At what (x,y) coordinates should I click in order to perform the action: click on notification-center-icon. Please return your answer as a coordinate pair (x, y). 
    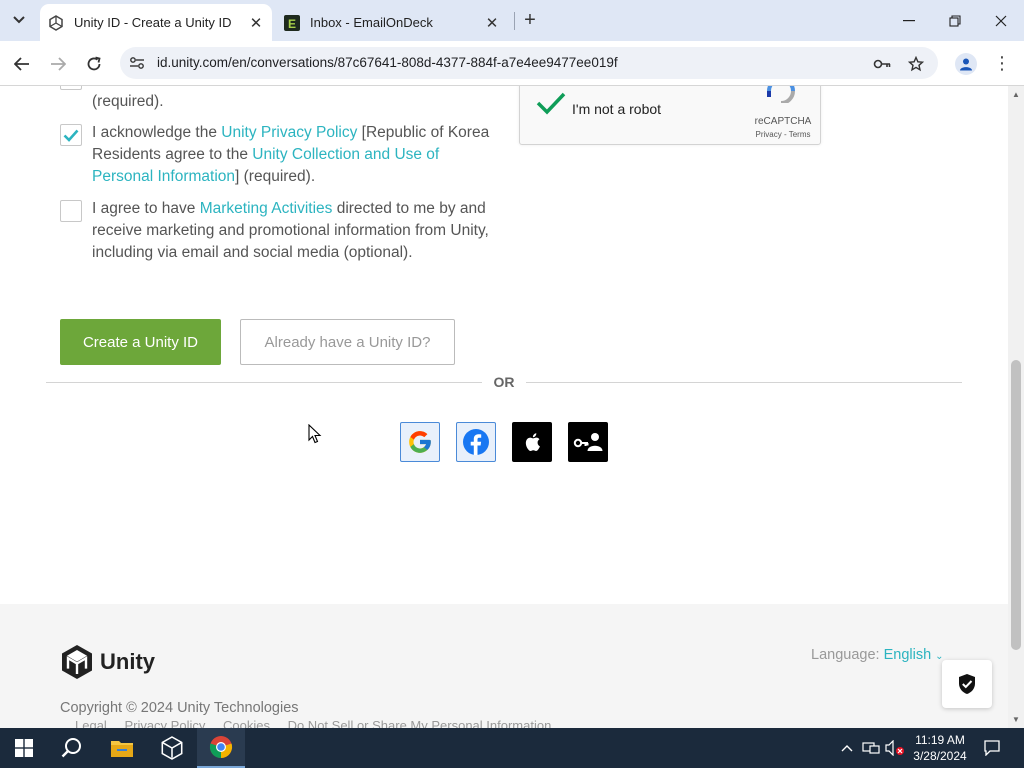
    Looking at the image, I should click on (992, 748).